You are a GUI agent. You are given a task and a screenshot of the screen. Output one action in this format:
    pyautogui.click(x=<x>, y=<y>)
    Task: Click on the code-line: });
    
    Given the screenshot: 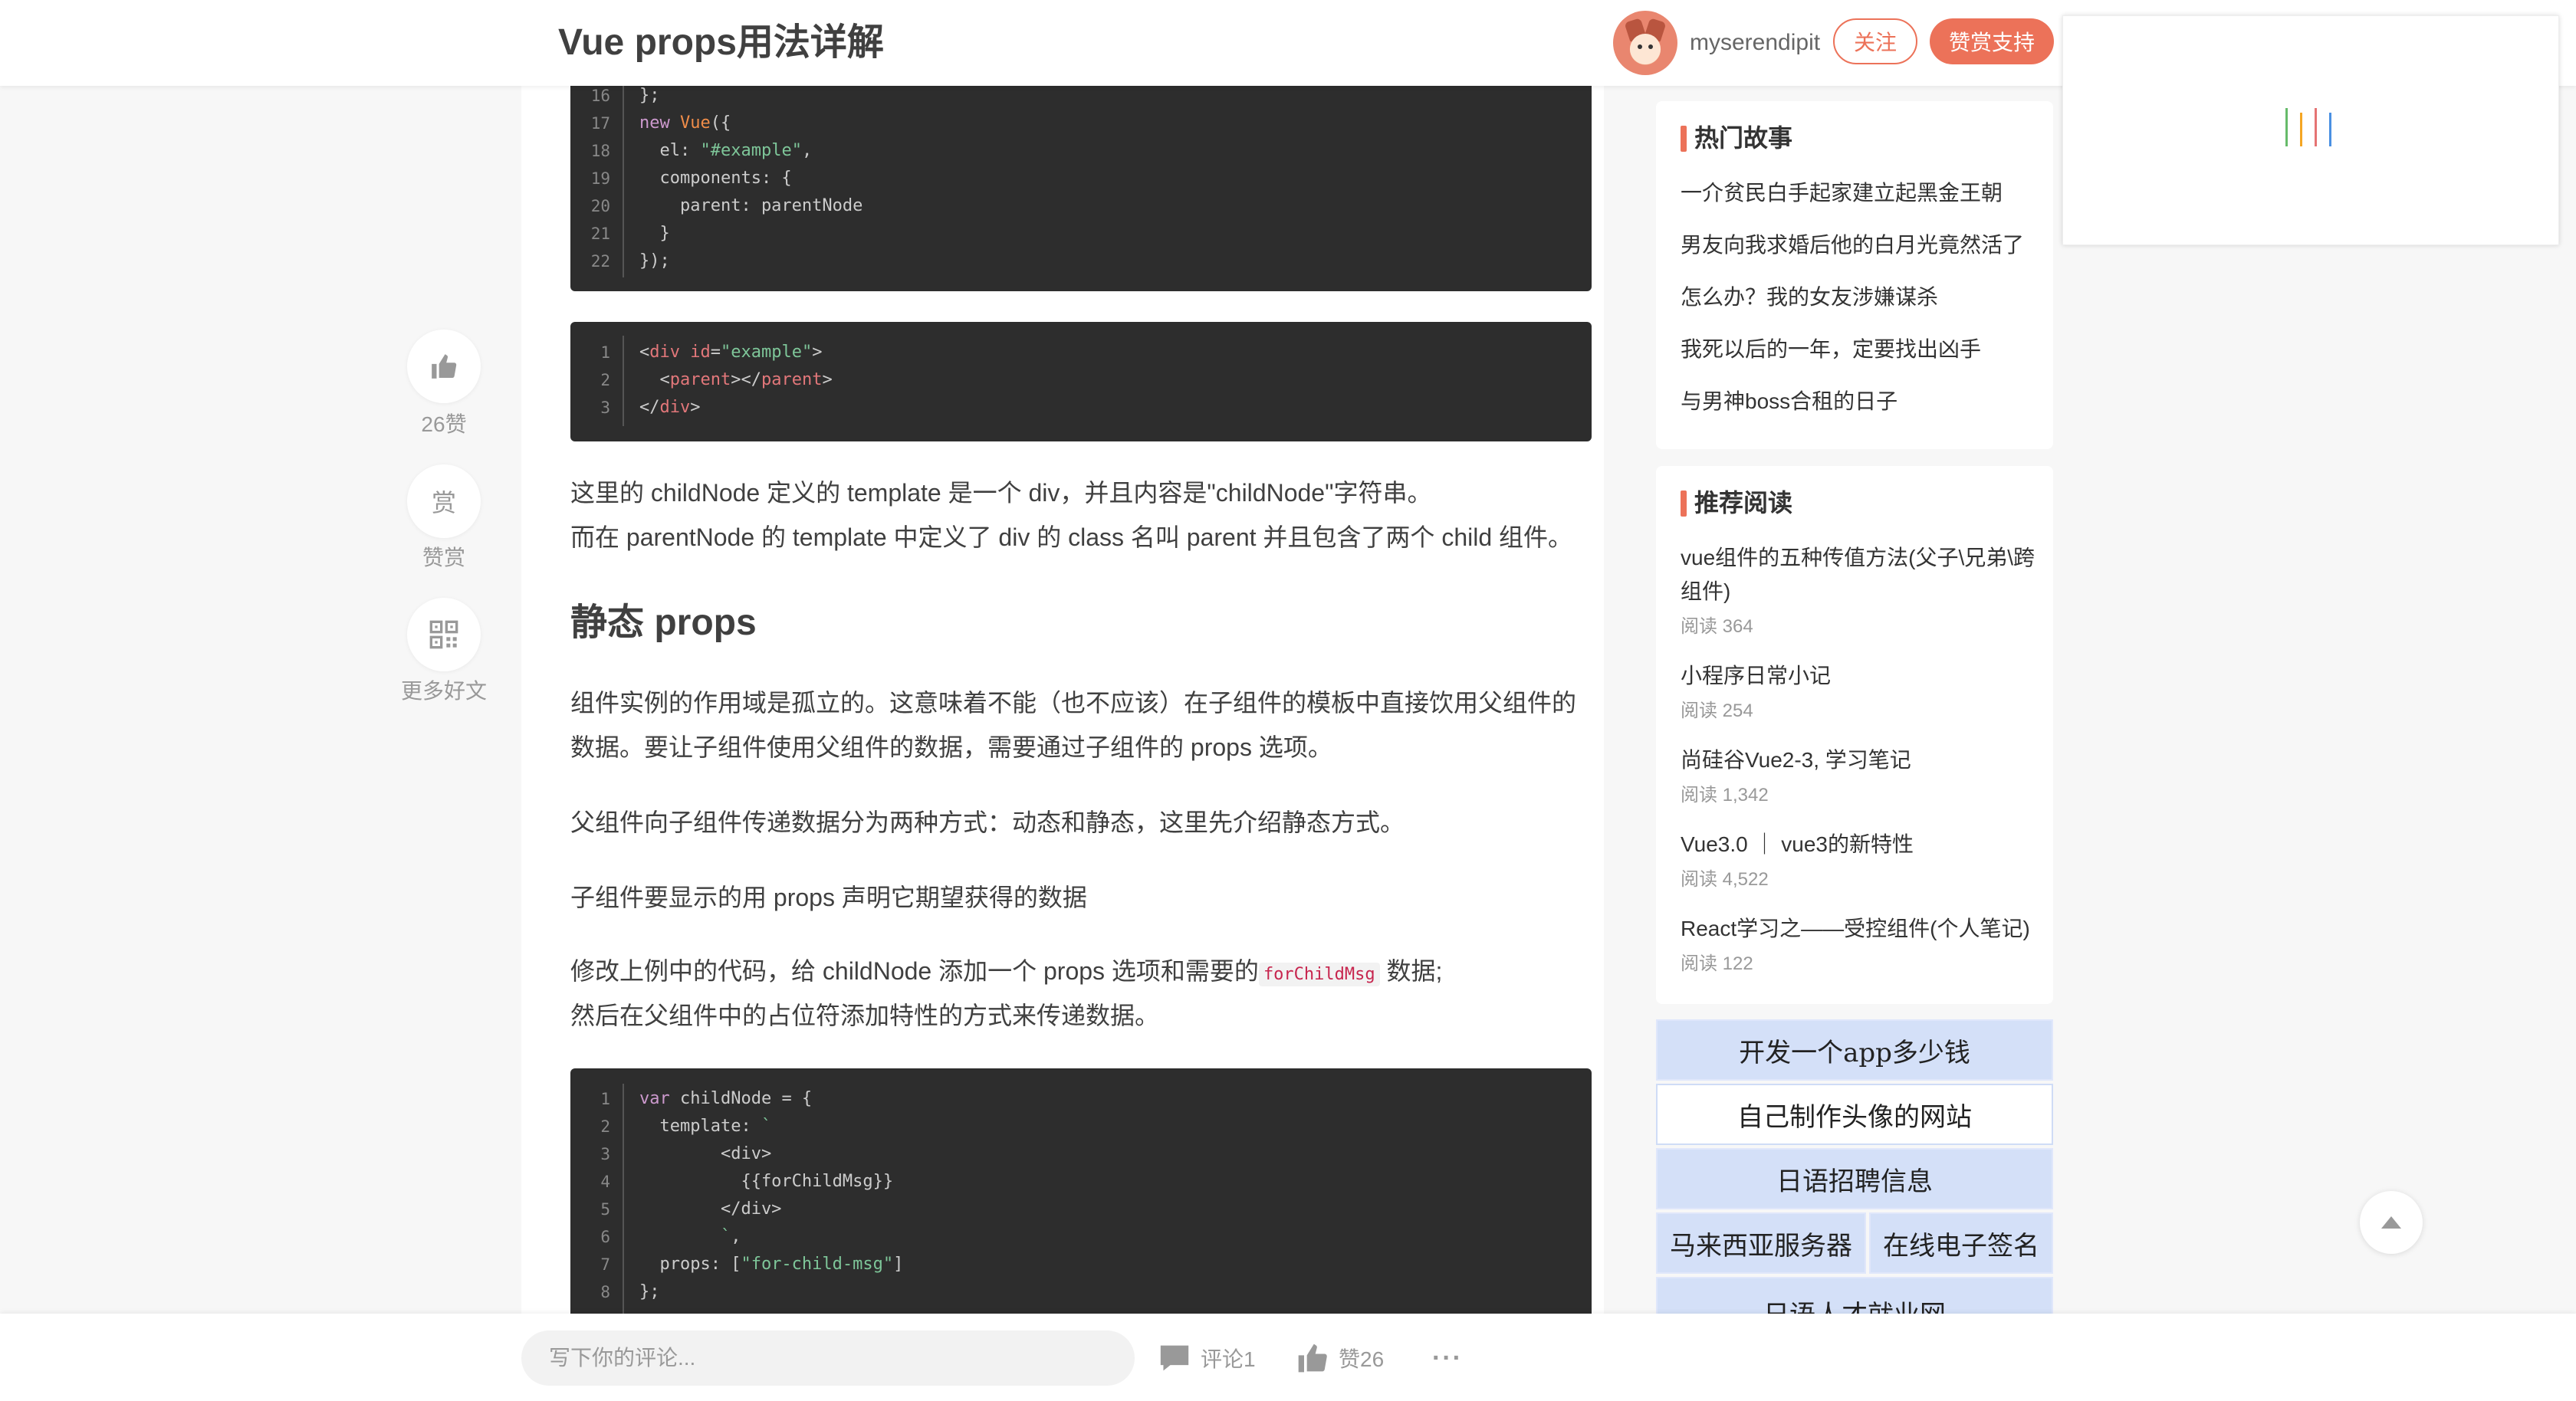 What is the action you would take?
    pyautogui.click(x=654, y=261)
    